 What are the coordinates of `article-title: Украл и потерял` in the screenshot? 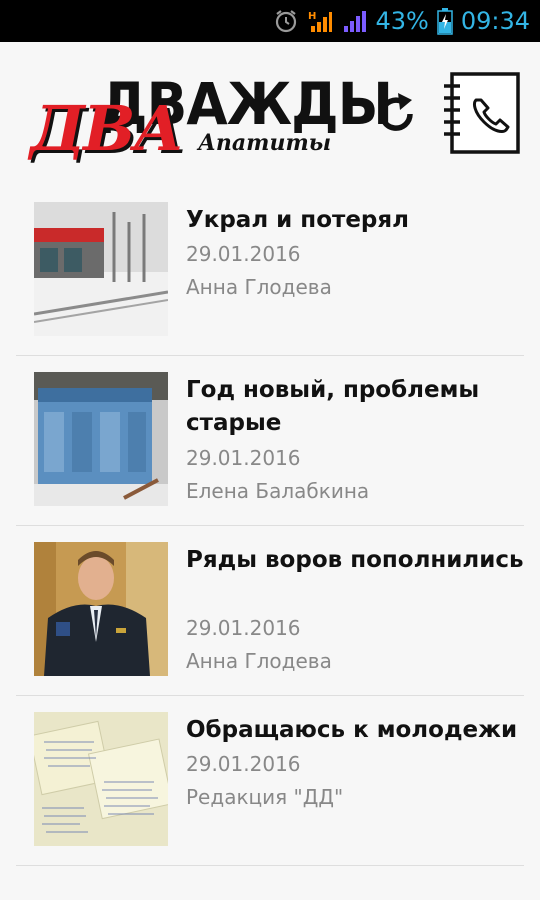 It's located at (298, 220).